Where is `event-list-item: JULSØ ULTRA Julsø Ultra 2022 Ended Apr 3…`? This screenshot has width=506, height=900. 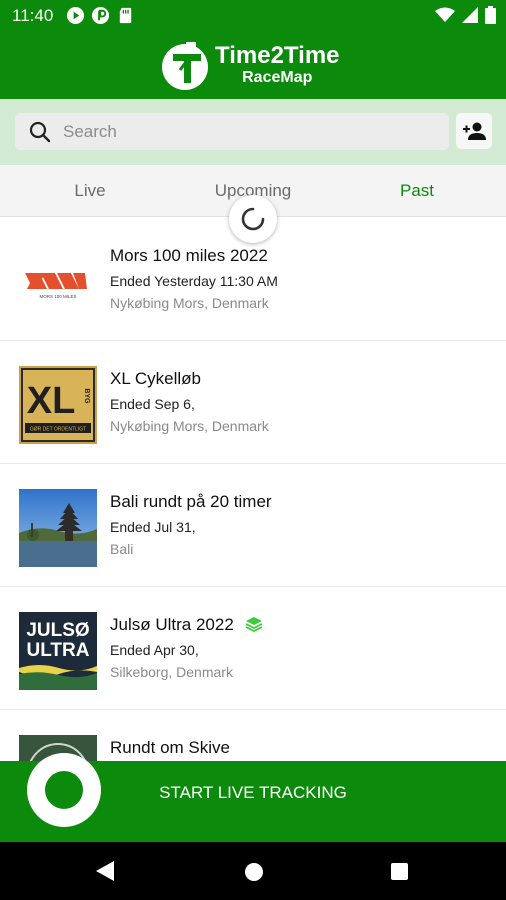
event-list-item: JULSØ ULTRA Julsø Ultra 2022 Ended Apr 3… is located at coordinates (253, 648).